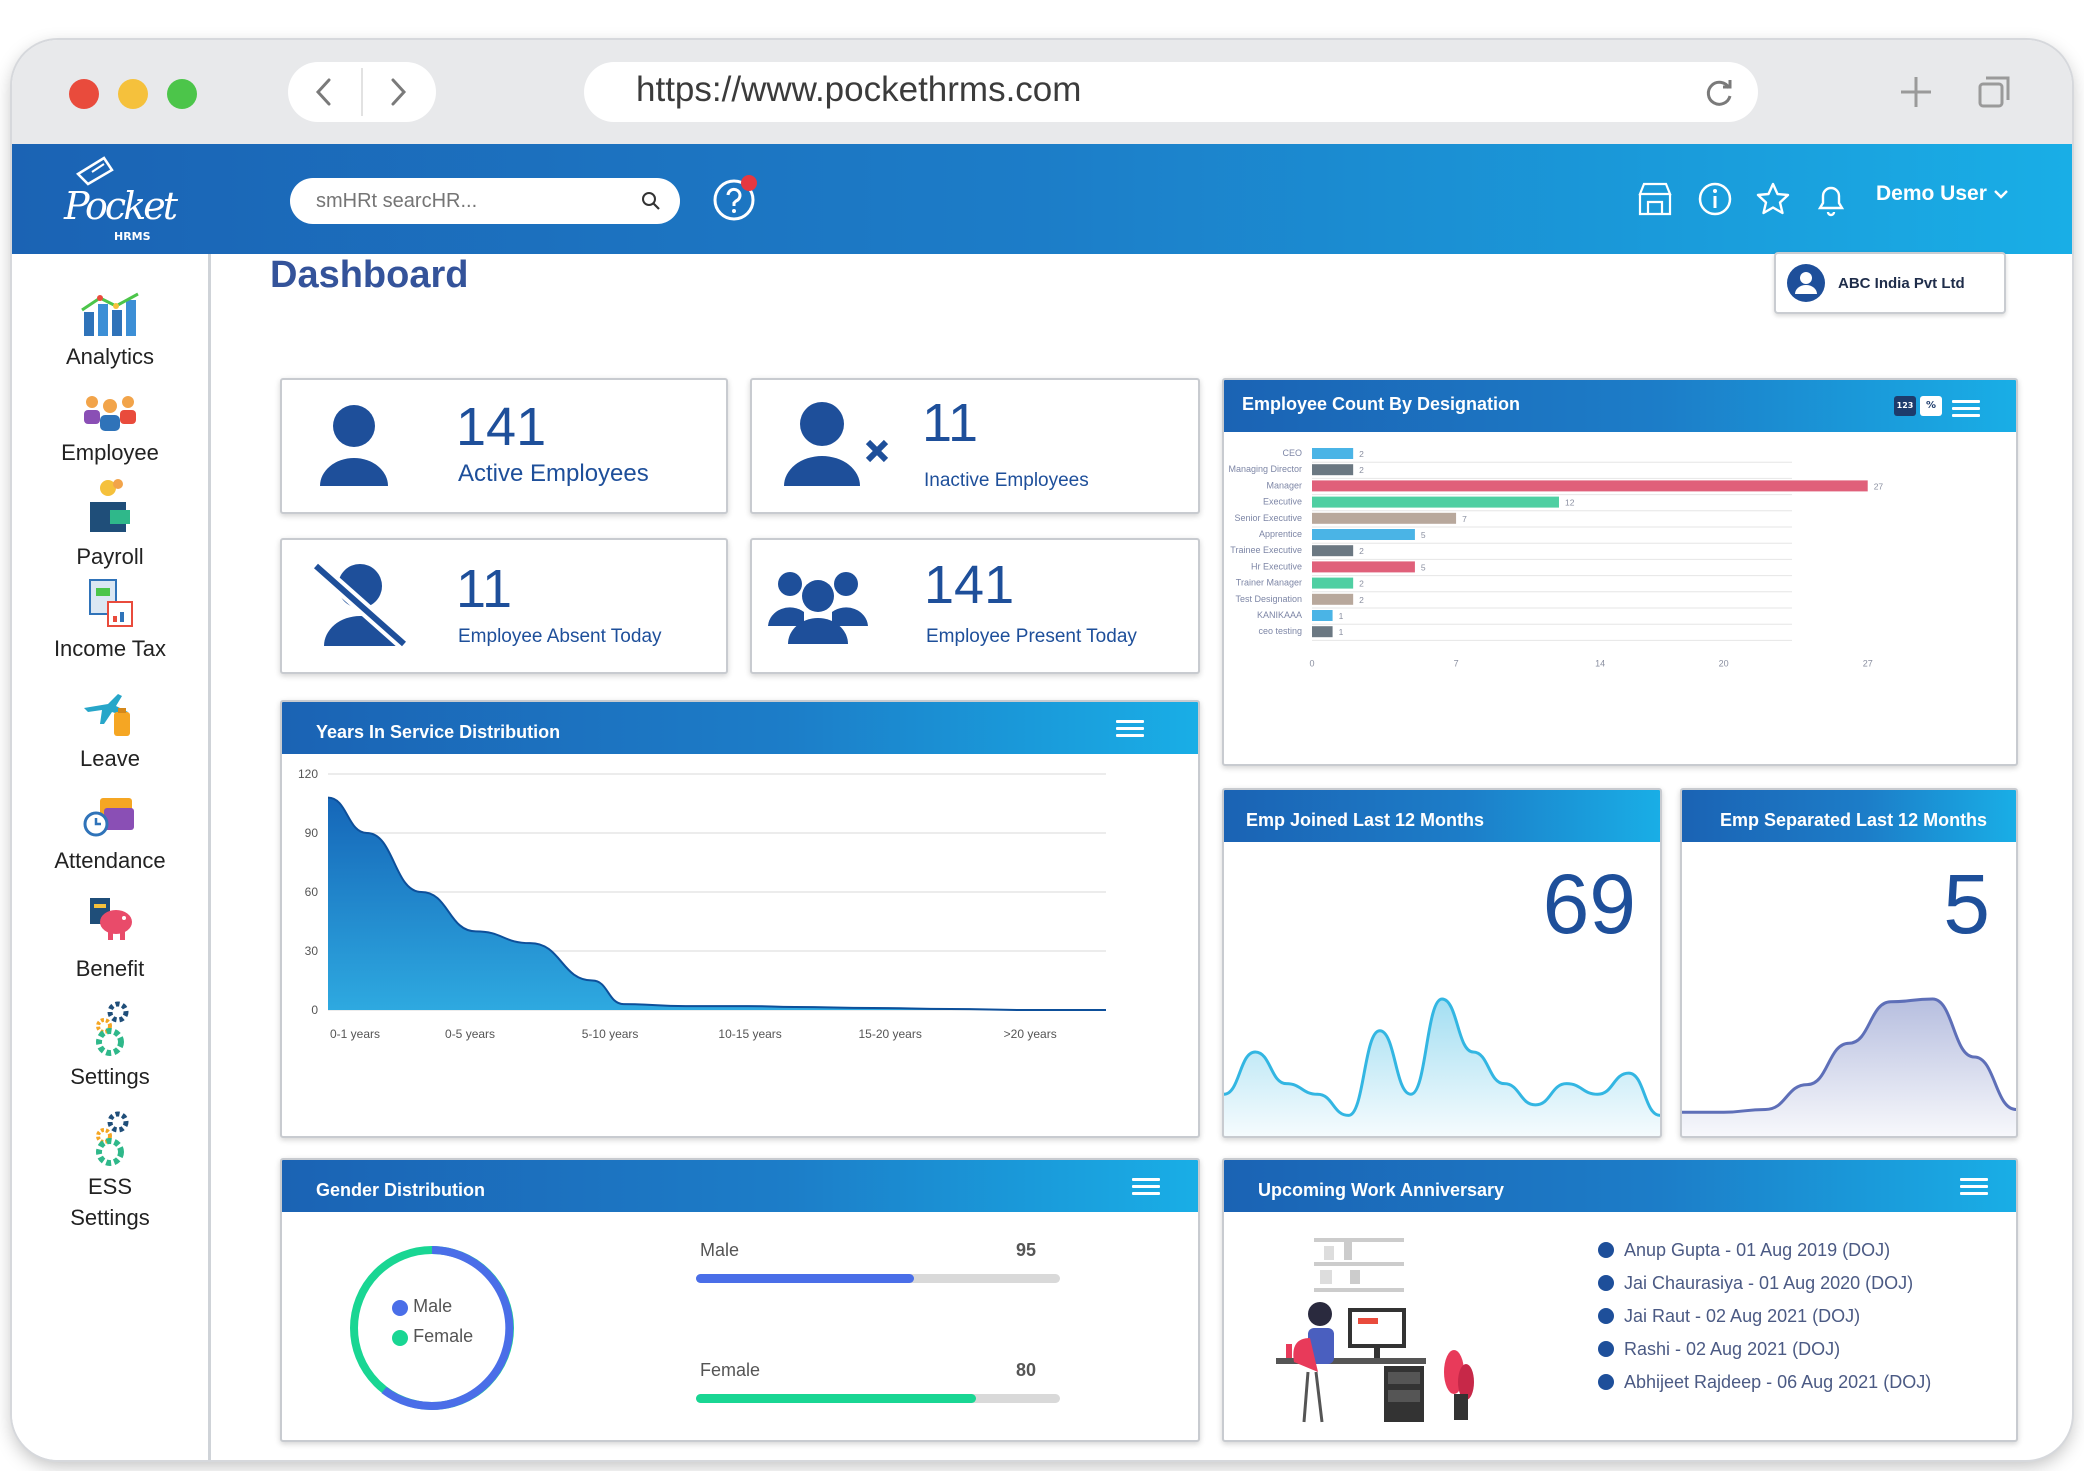 This screenshot has height=1471, width=2084. I want to click on tabs-overview-icon, so click(1994, 92).